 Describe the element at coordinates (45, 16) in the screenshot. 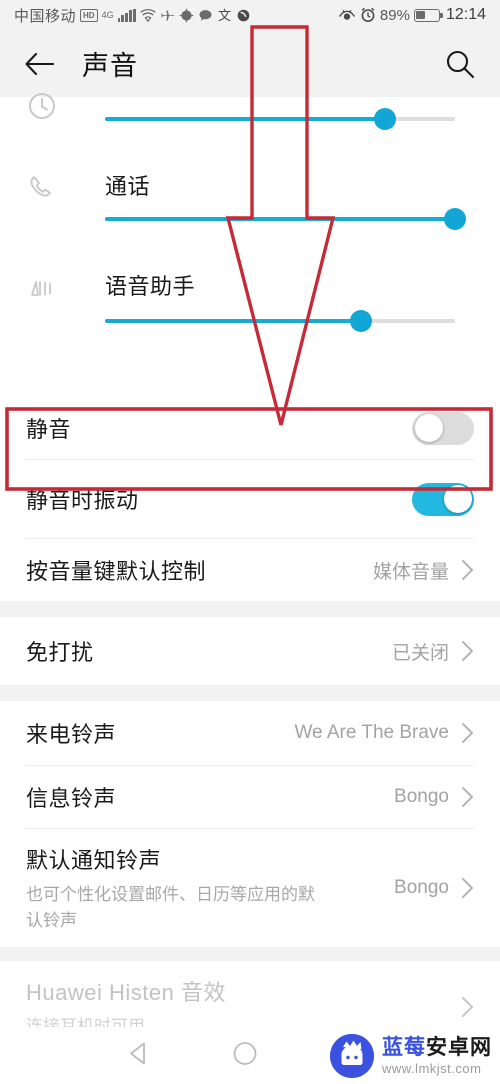

I see `carrier-label: 中国移动` at that location.